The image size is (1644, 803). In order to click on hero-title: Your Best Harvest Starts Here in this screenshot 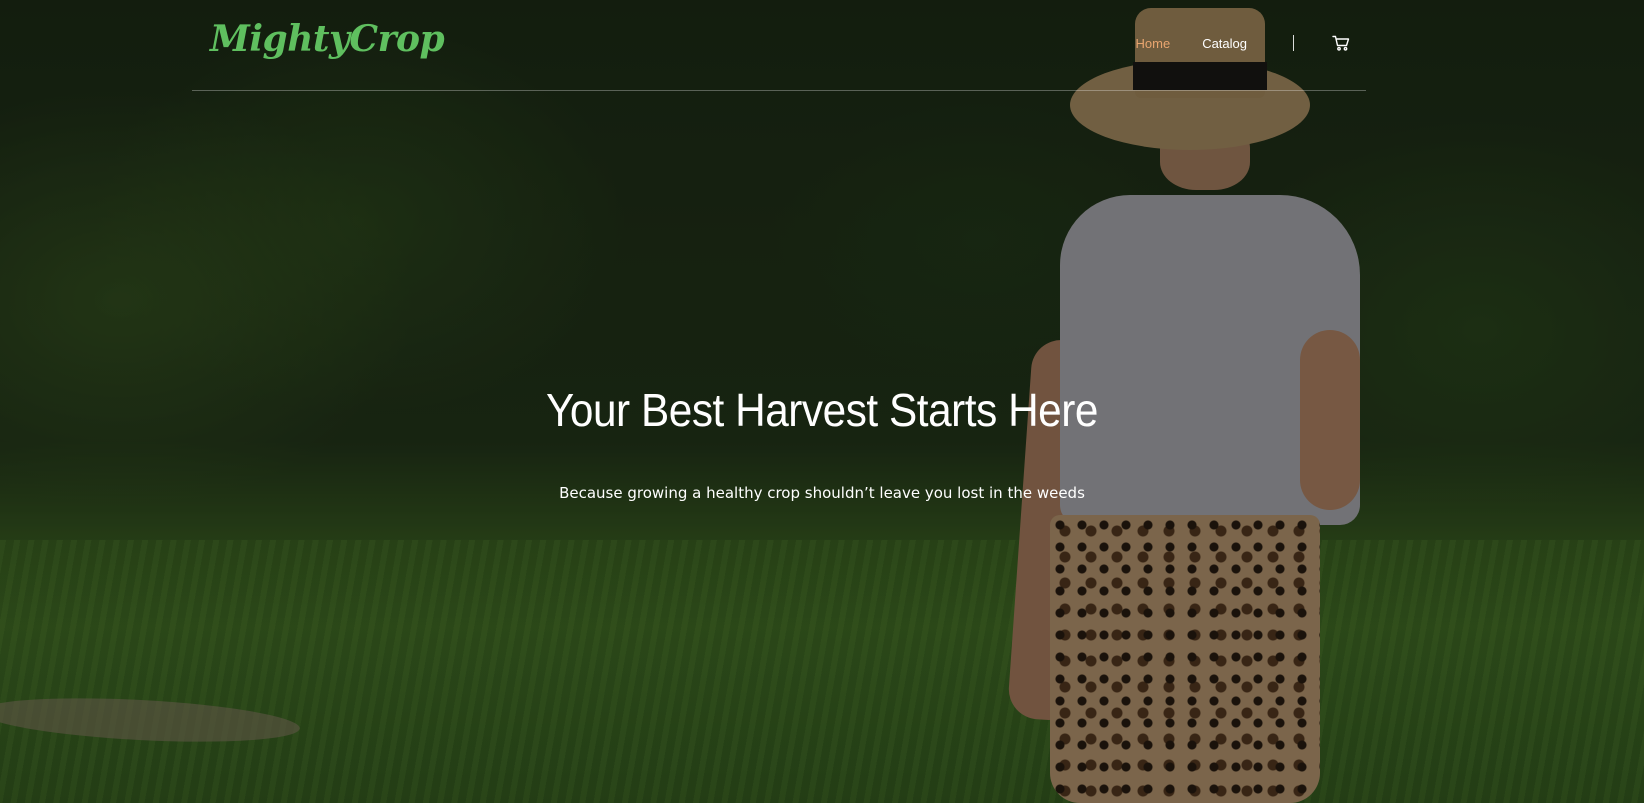, I will do `click(822, 410)`.